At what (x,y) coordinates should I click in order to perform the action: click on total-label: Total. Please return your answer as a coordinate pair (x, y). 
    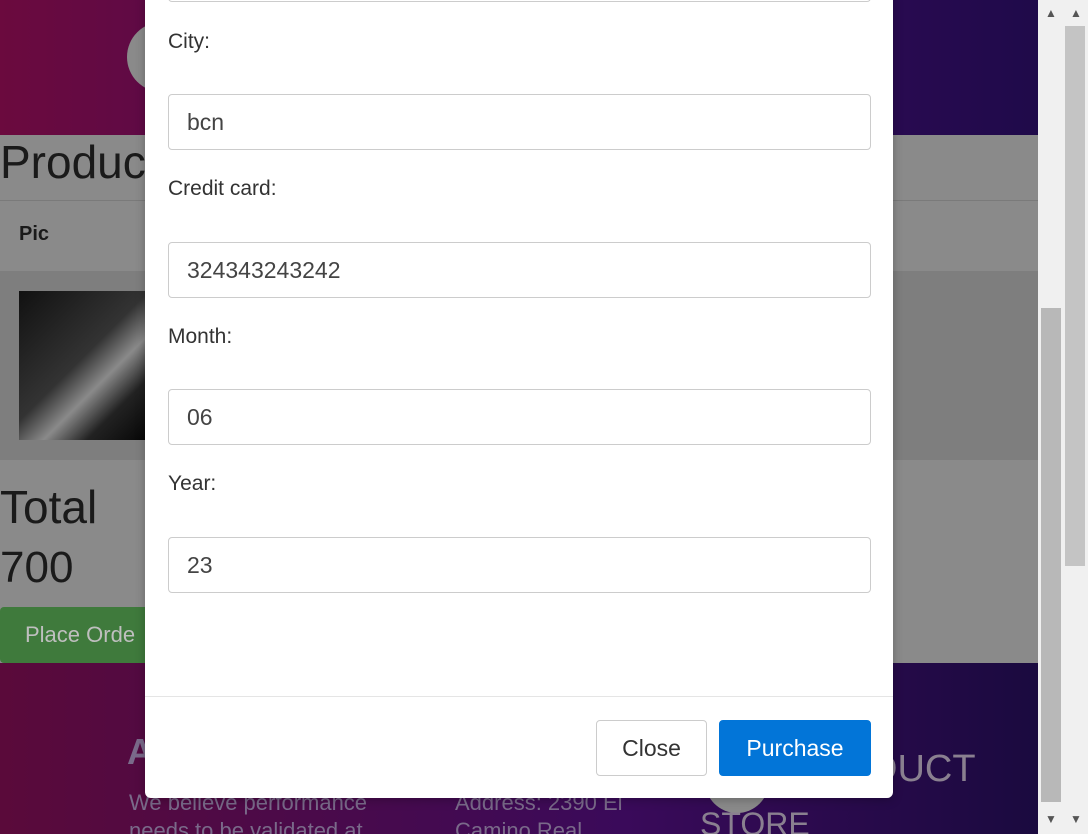
    Looking at the image, I should click on (49, 507).